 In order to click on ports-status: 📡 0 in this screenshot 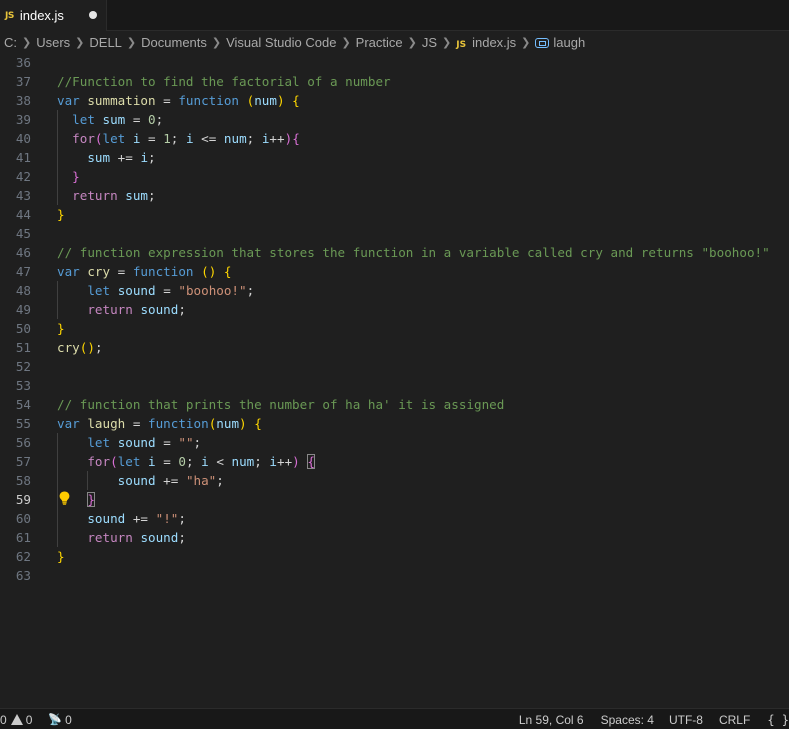, I will do `click(51, 719)`.